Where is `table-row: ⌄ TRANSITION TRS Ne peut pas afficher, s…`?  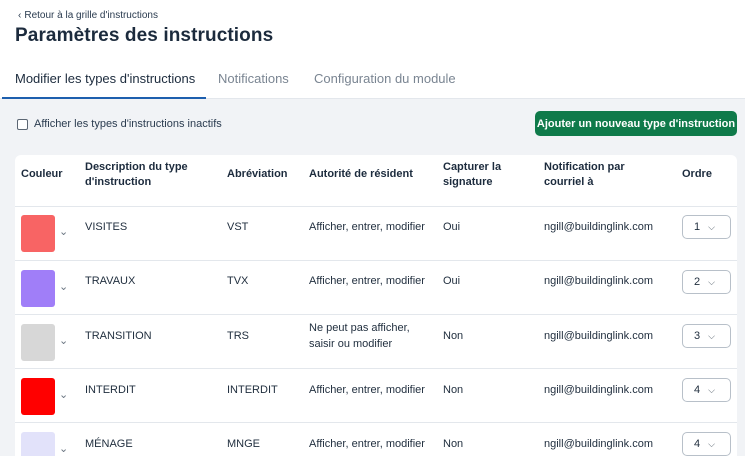 table-row: ⌄ TRANSITION TRS Ne peut pas afficher, s… is located at coordinates (376, 342).